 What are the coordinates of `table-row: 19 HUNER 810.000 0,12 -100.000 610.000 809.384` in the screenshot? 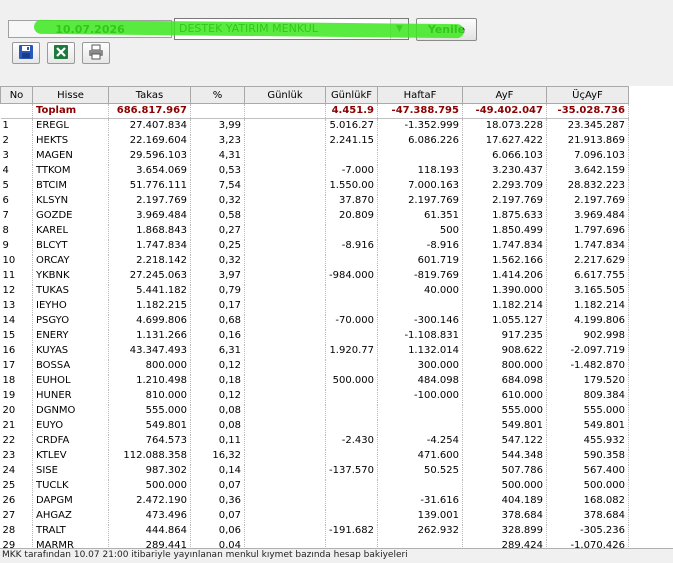 It's located at (314, 396).